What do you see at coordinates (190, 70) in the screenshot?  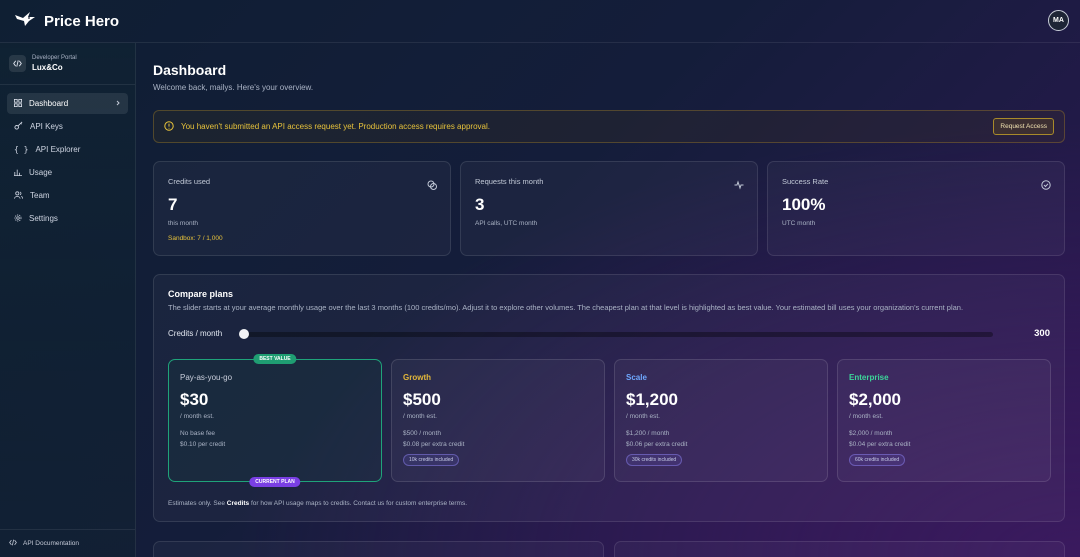 I see `page-title: Dashboard` at bounding box center [190, 70].